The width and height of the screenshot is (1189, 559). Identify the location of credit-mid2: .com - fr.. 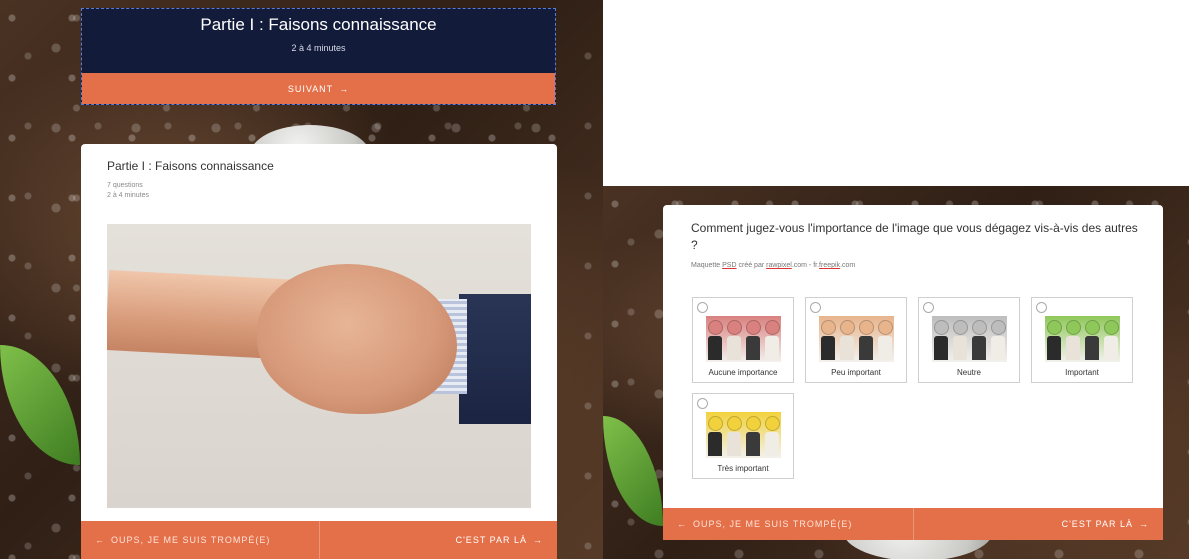
(805, 265).